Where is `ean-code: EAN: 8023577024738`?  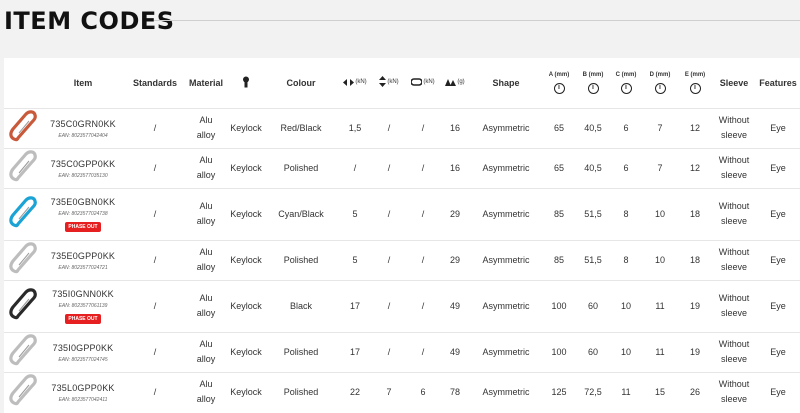 ean-code: EAN: 8023577024738 is located at coordinates (83, 214).